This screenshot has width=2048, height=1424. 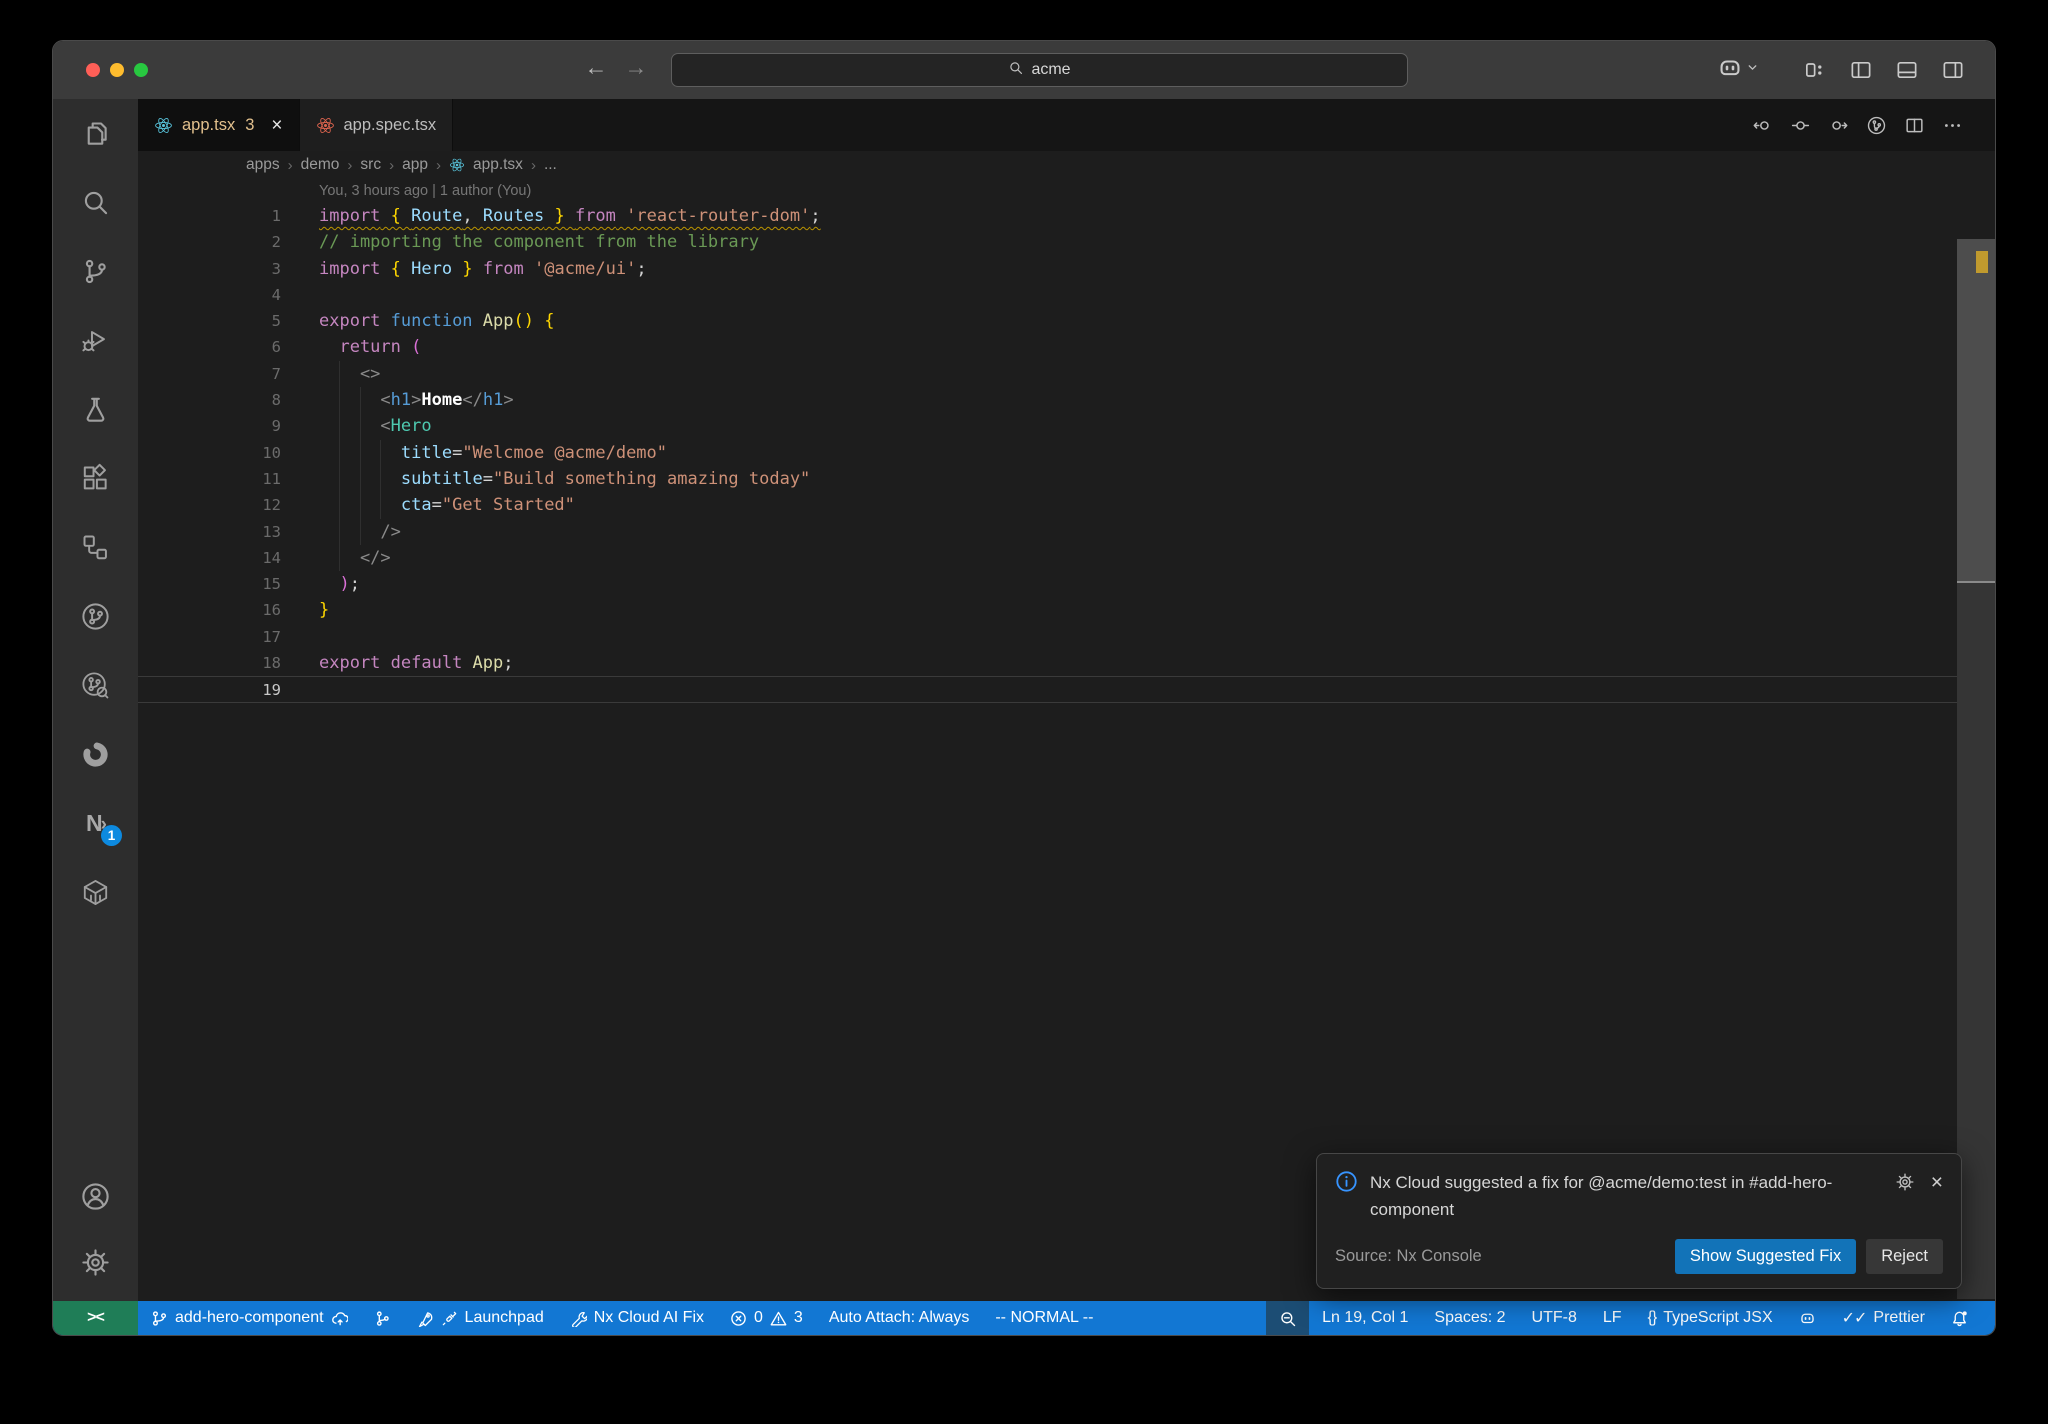 What do you see at coordinates (95, 340) in the screenshot?
I see `activity-item-run-and-debug` at bounding box center [95, 340].